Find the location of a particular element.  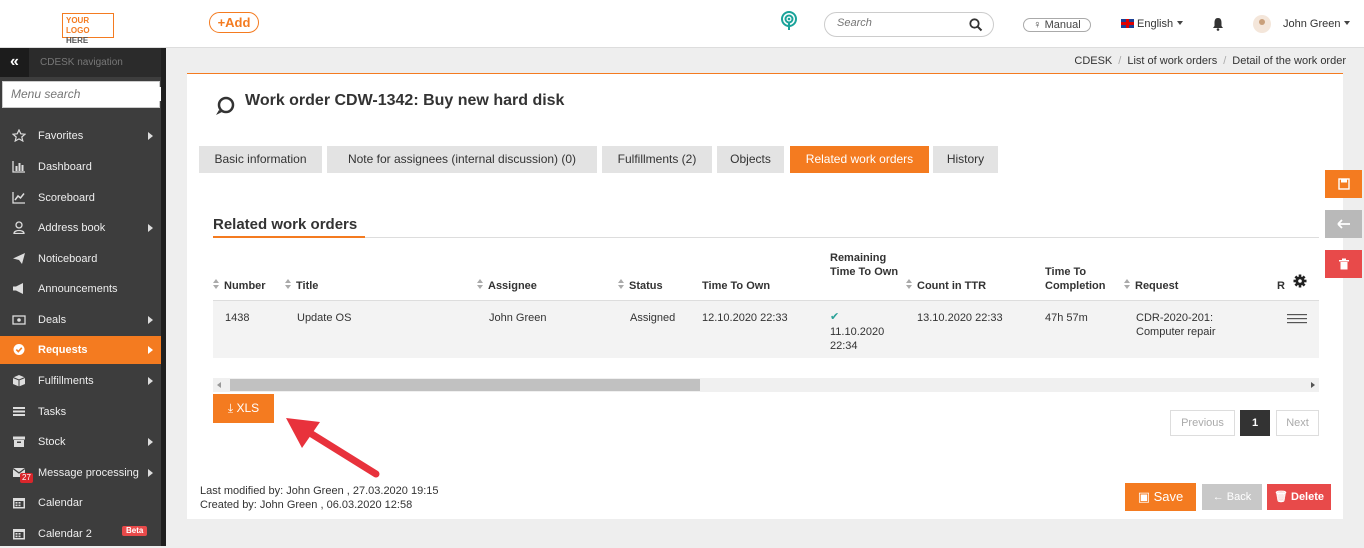

column-header-count-in-ttr: Count in TTR is located at coordinates (946, 286).